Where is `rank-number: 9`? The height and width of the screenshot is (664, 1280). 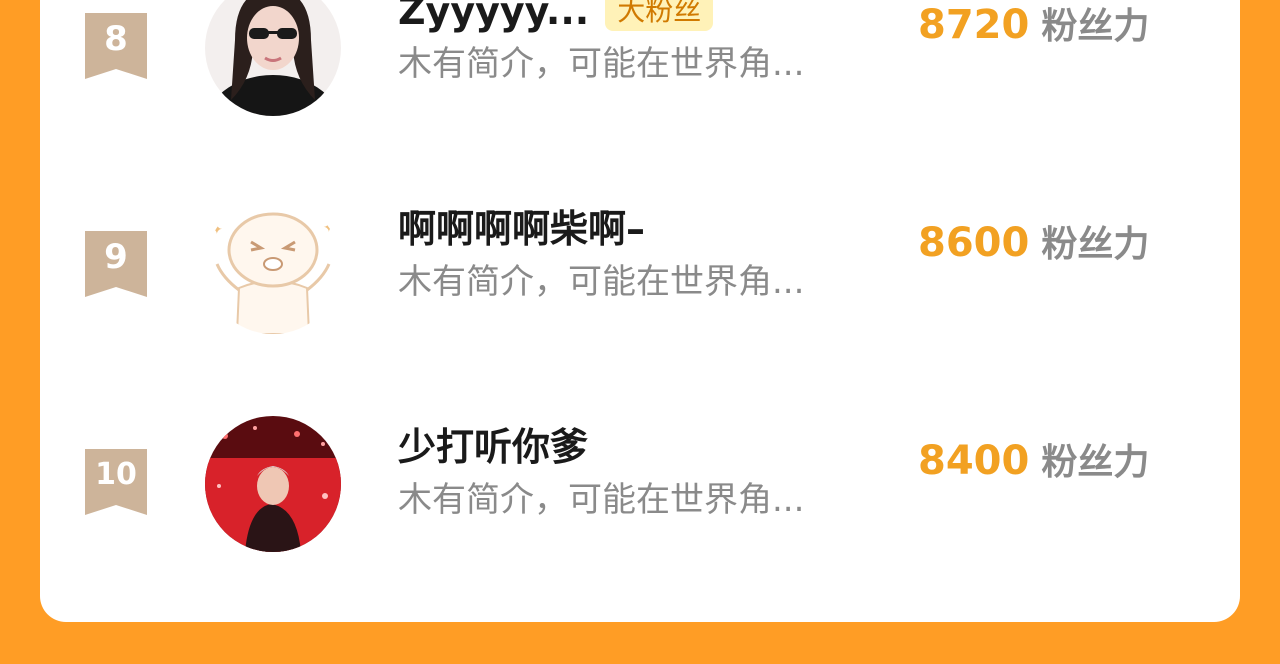
rank-number: 9 is located at coordinates (116, 257).